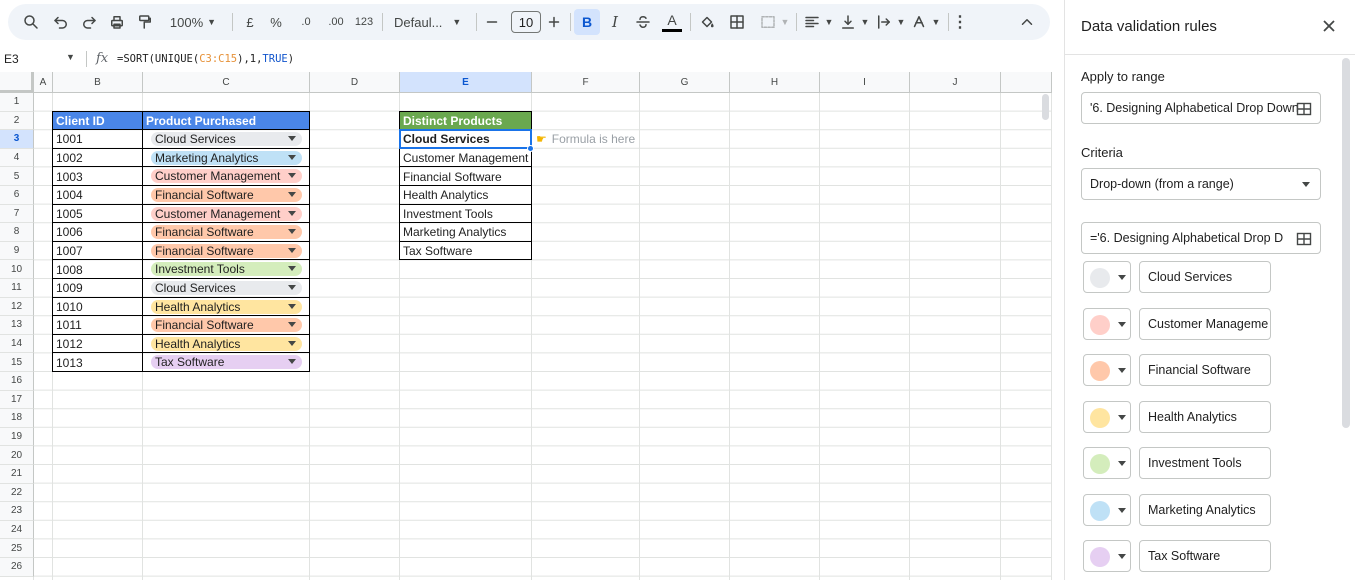 This screenshot has height=580, width=1366. What do you see at coordinates (615, 22) in the screenshot?
I see `italic-button: I` at bounding box center [615, 22].